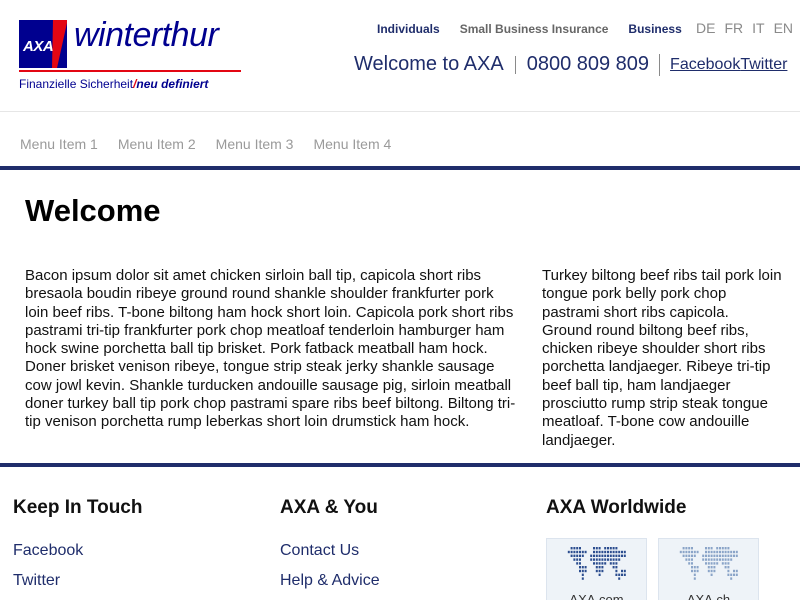 This screenshot has width=800, height=600. I want to click on footer-keep-in-touch: Keep In Touch Facebook Twitter, so click(78, 543).